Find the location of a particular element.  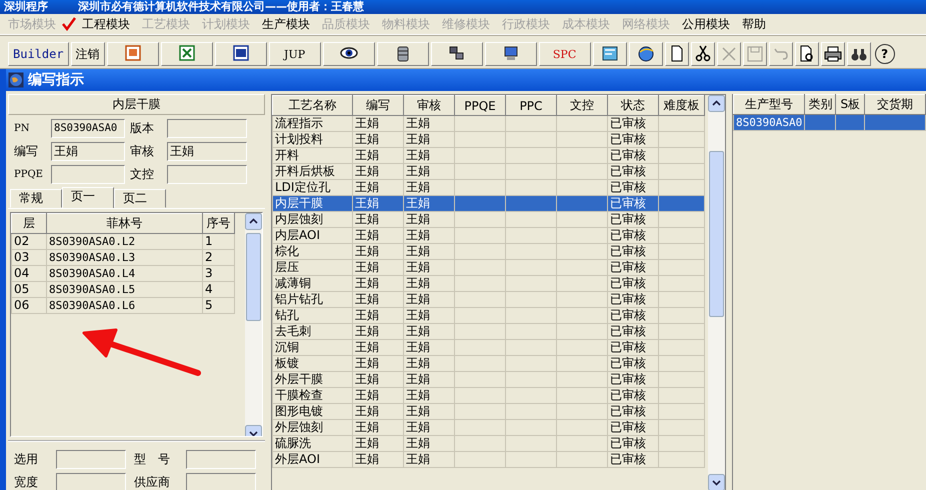

tab: 常规 is located at coordinates (36, 198).